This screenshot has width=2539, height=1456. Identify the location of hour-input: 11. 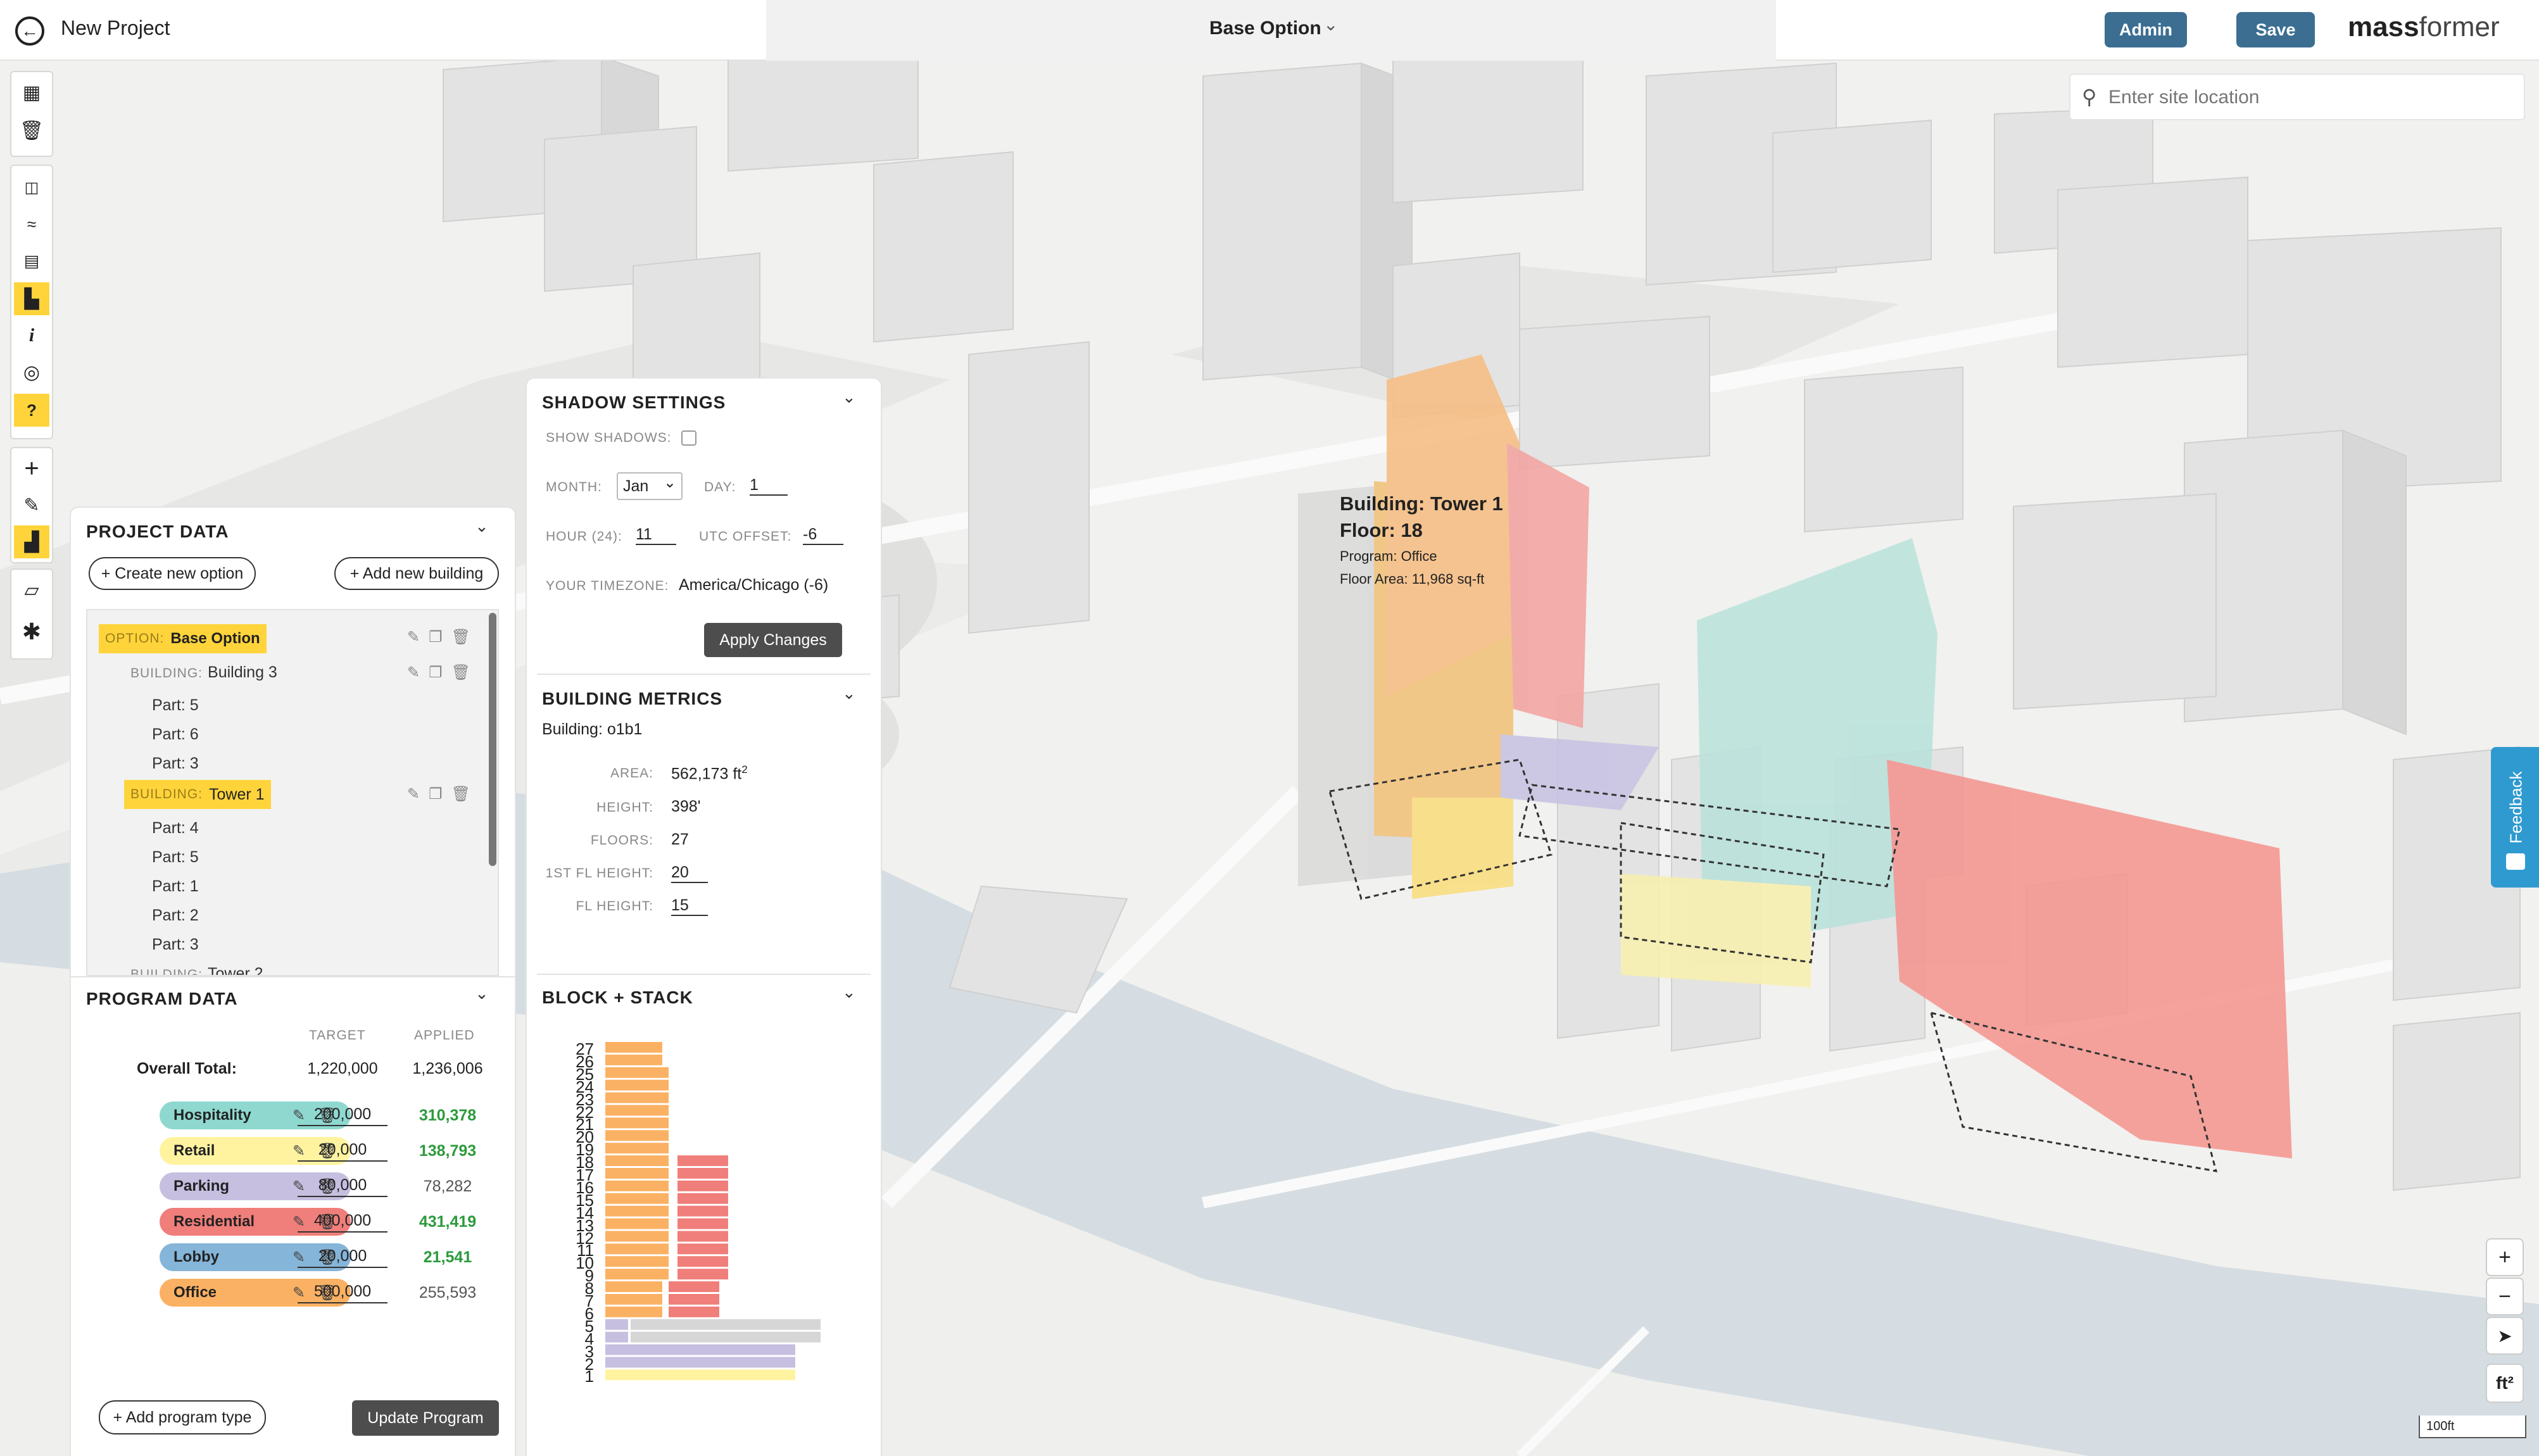
(656, 535).